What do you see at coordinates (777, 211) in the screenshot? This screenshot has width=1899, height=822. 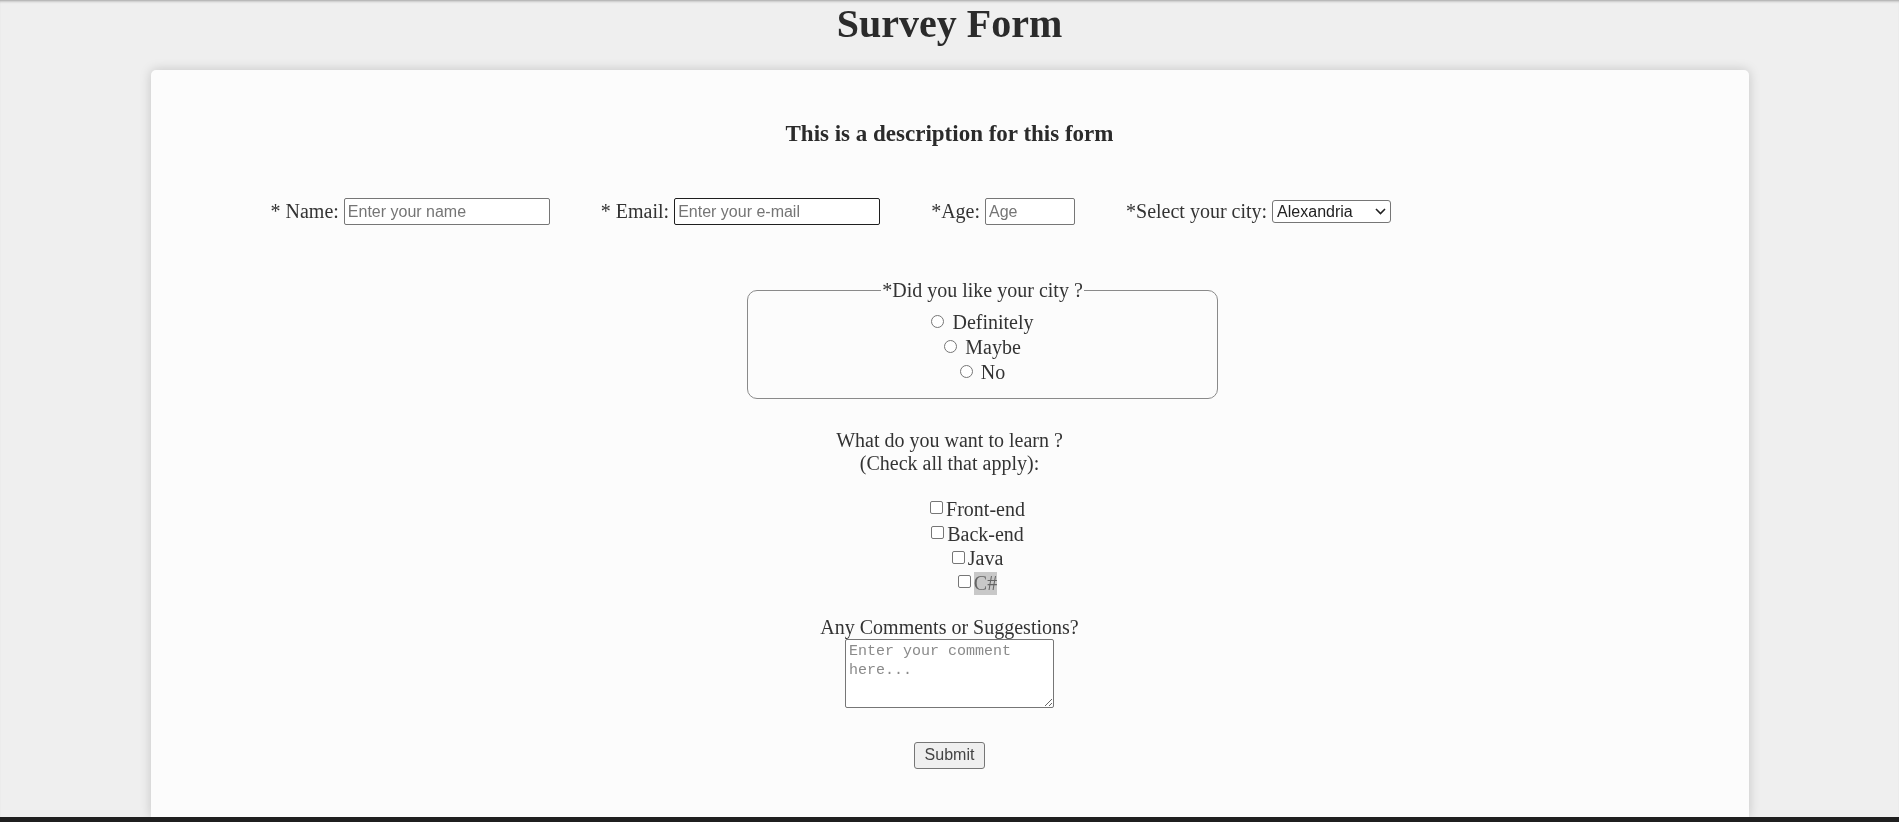 I see `input-field: Enter your e-mail` at bounding box center [777, 211].